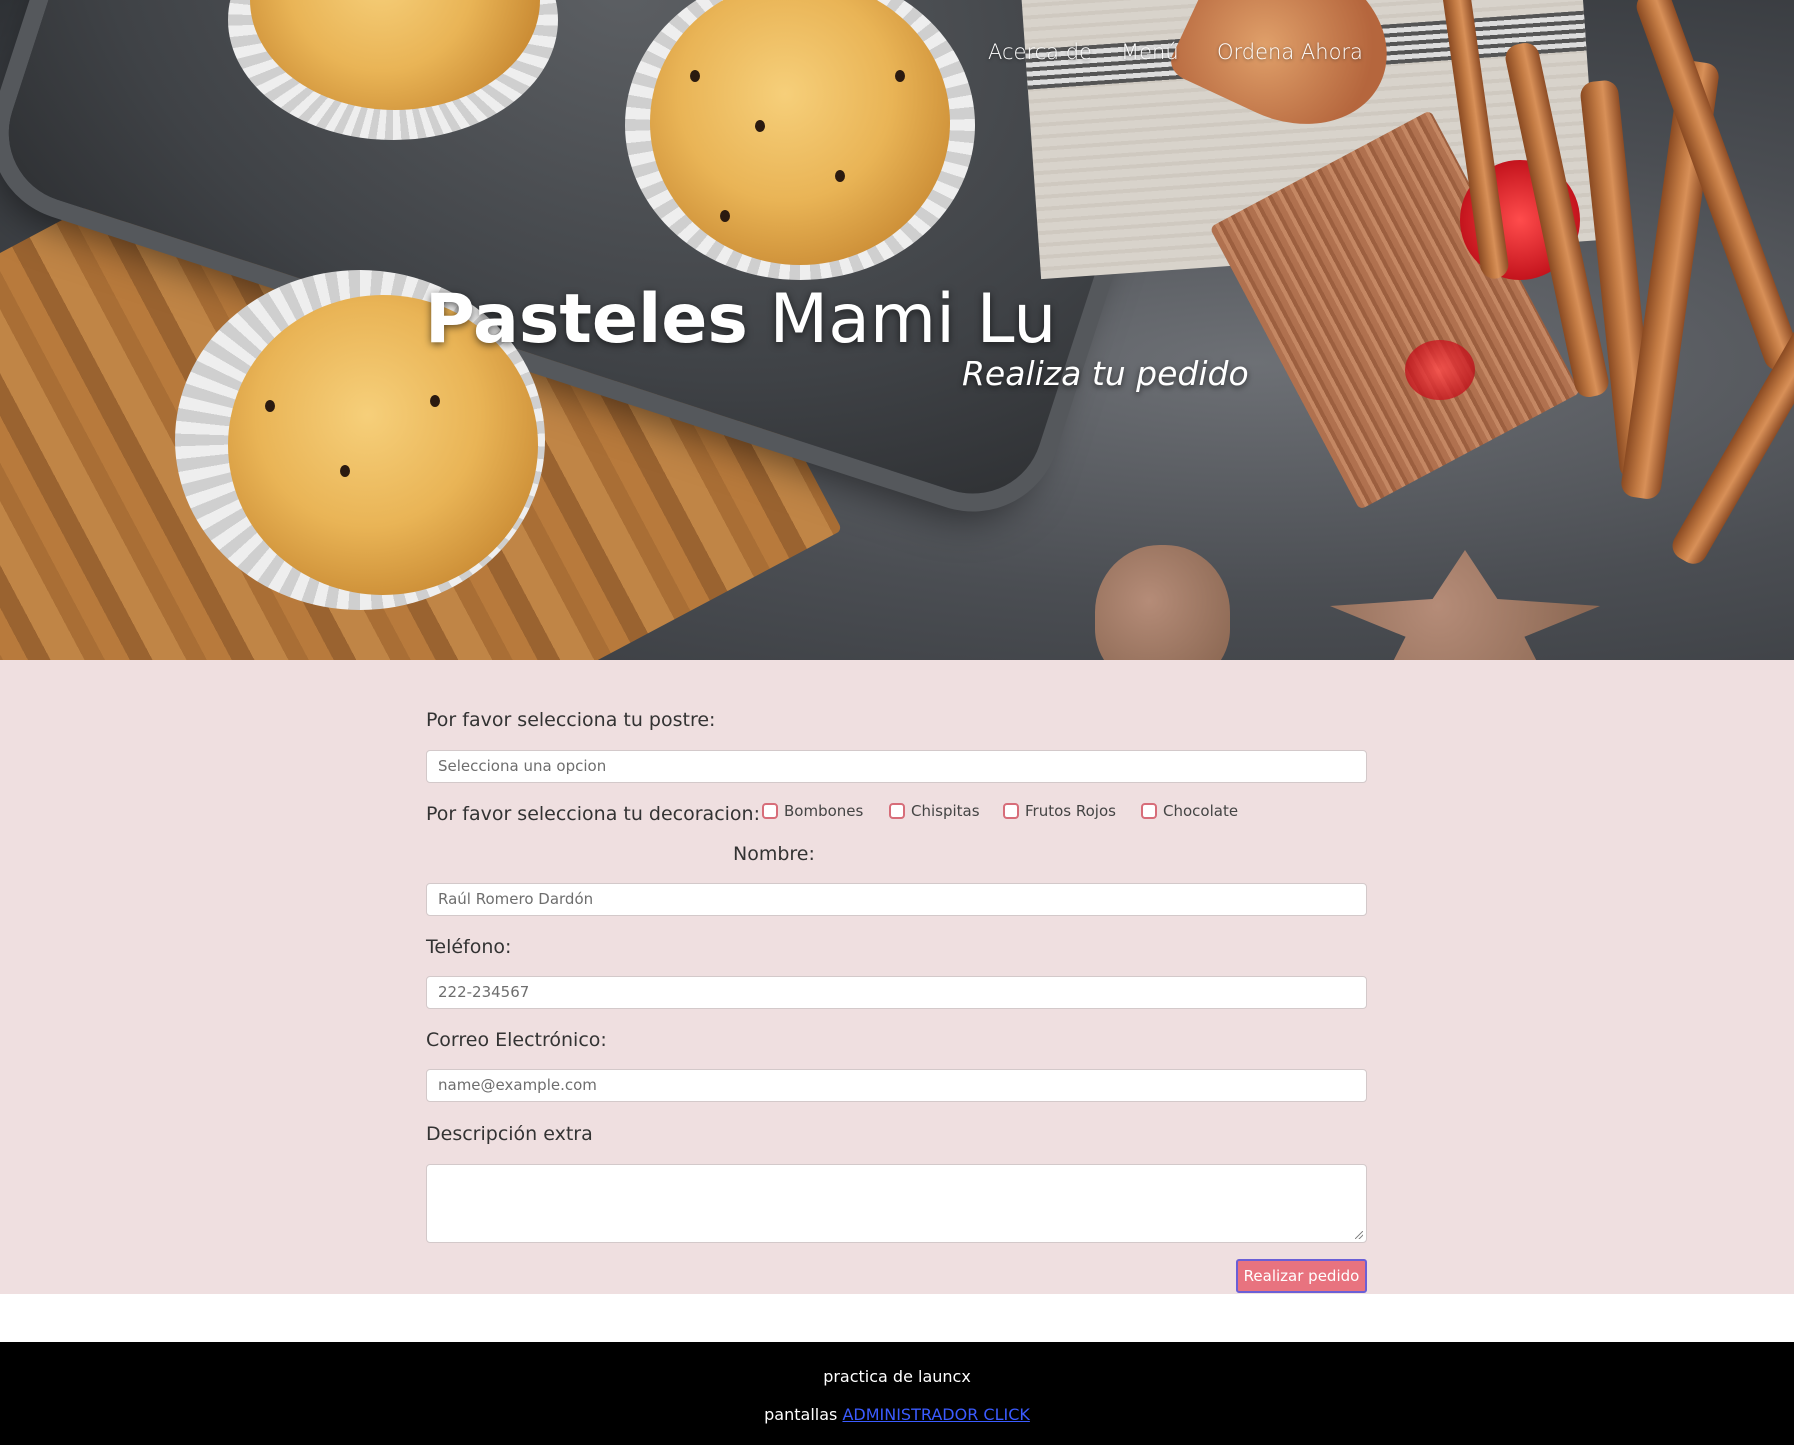 The width and height of the screenshot is (1794, 1445). What do you see at coordinates (1201, 811) in the screenshot?
I see `checkbox-label: Chocolate` at bounding box center [1201, 811].